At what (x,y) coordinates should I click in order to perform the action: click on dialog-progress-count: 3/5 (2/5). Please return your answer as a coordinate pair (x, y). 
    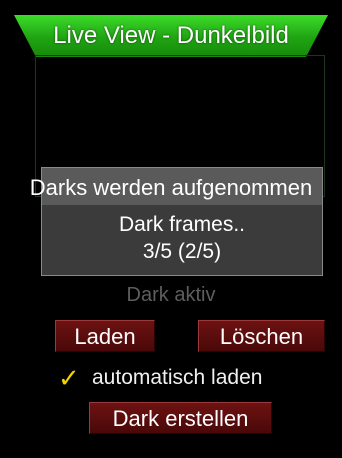
    Looking at the image, I should click on (182, 251).